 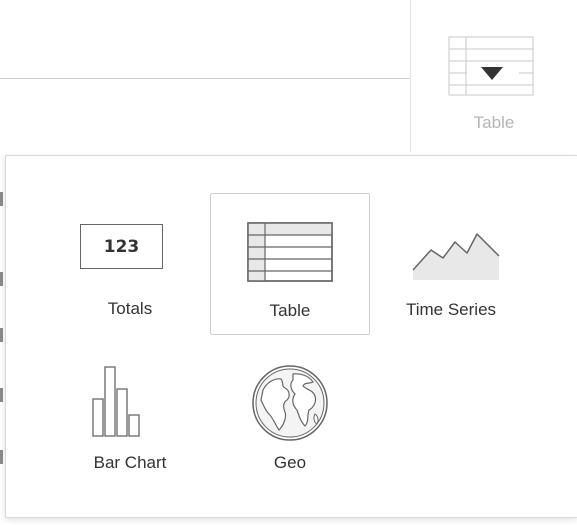 I want to click on table-dropdown-icon, so click(x=491, y=66).